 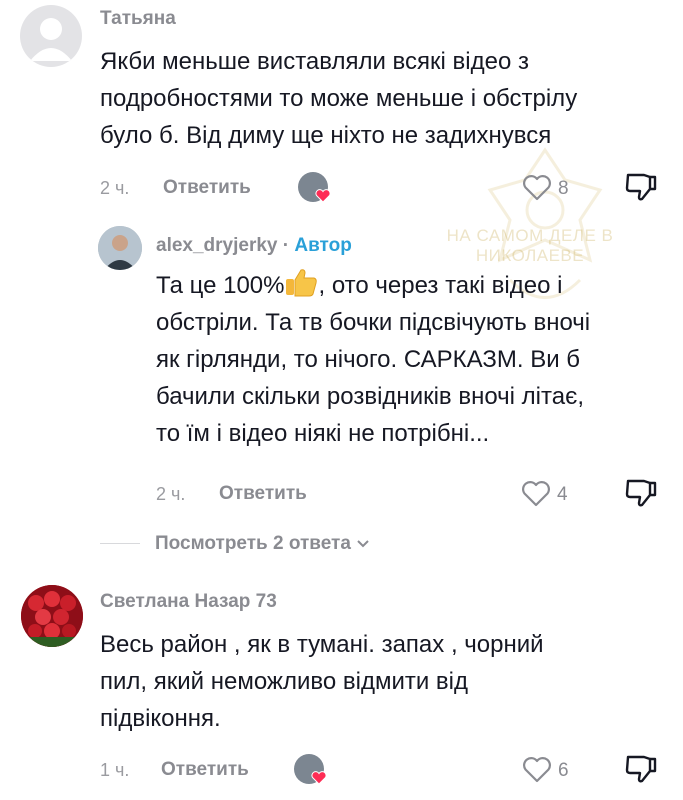 What do you see at coordinates (188, 602) in the screenshot?
I see `comment-author: Светлана Назар 73` at bounding box center [188, 602].